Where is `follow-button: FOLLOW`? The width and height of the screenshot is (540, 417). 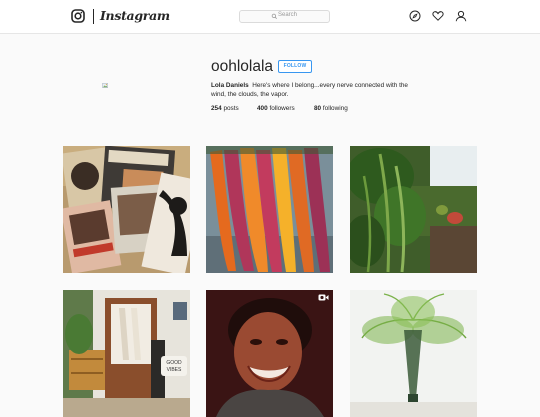
follow-button: FOLLOW is located at coordinates (295, 66).